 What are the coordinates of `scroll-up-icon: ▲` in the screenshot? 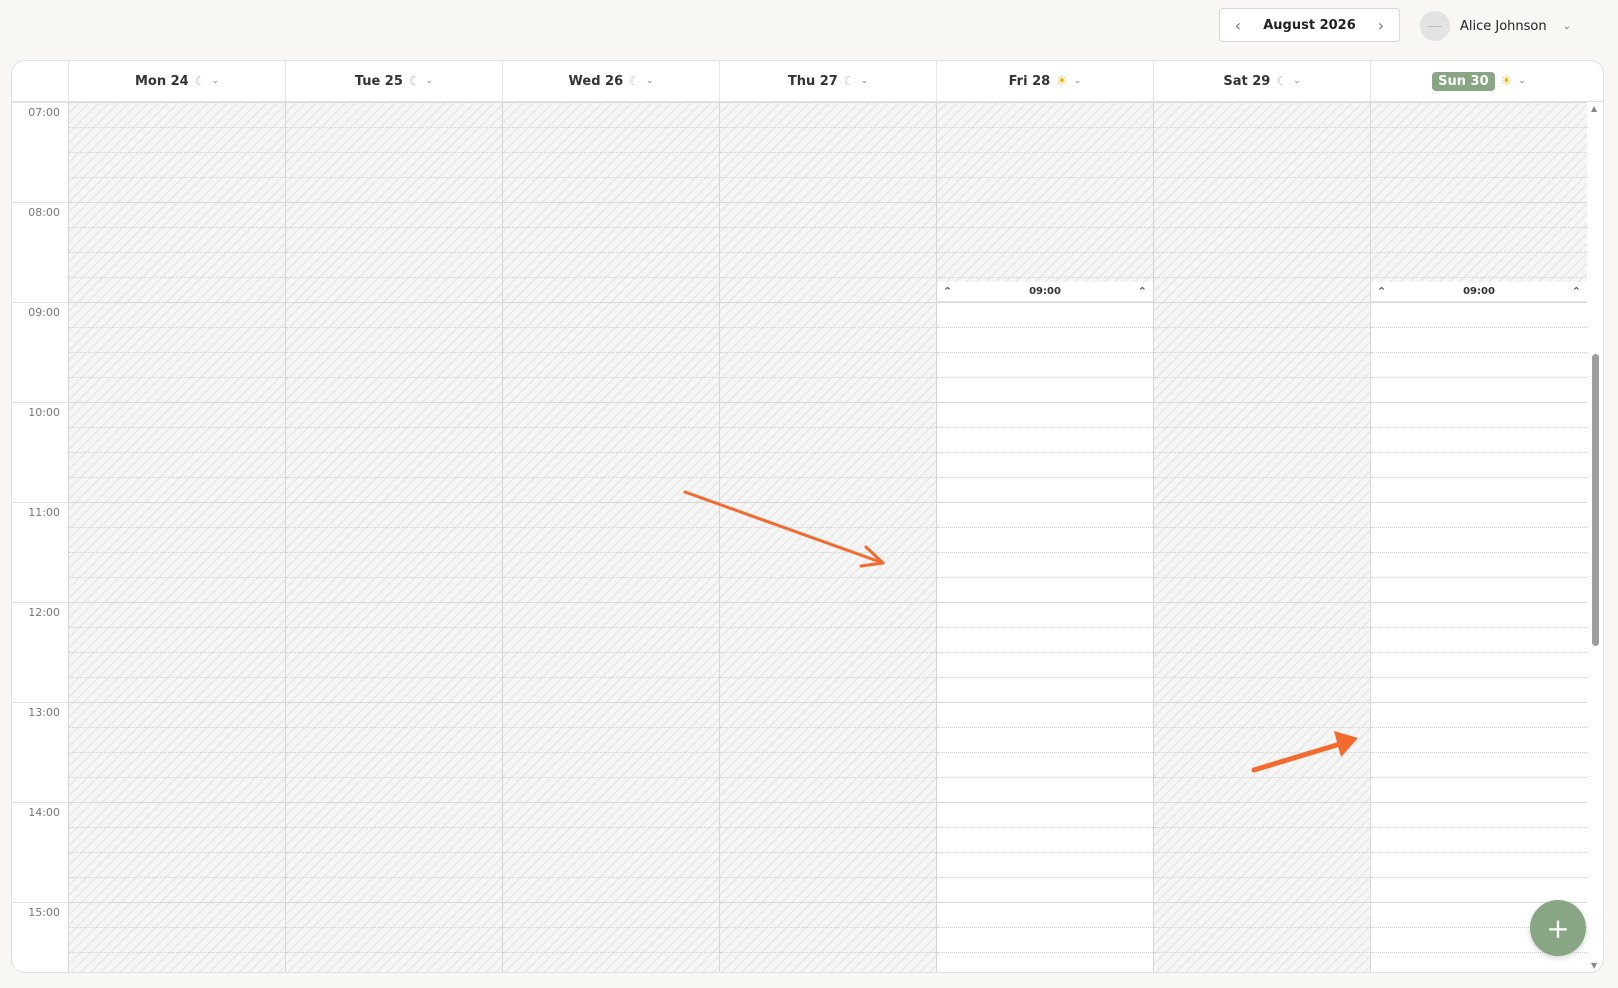 It's located at (1594, 108).